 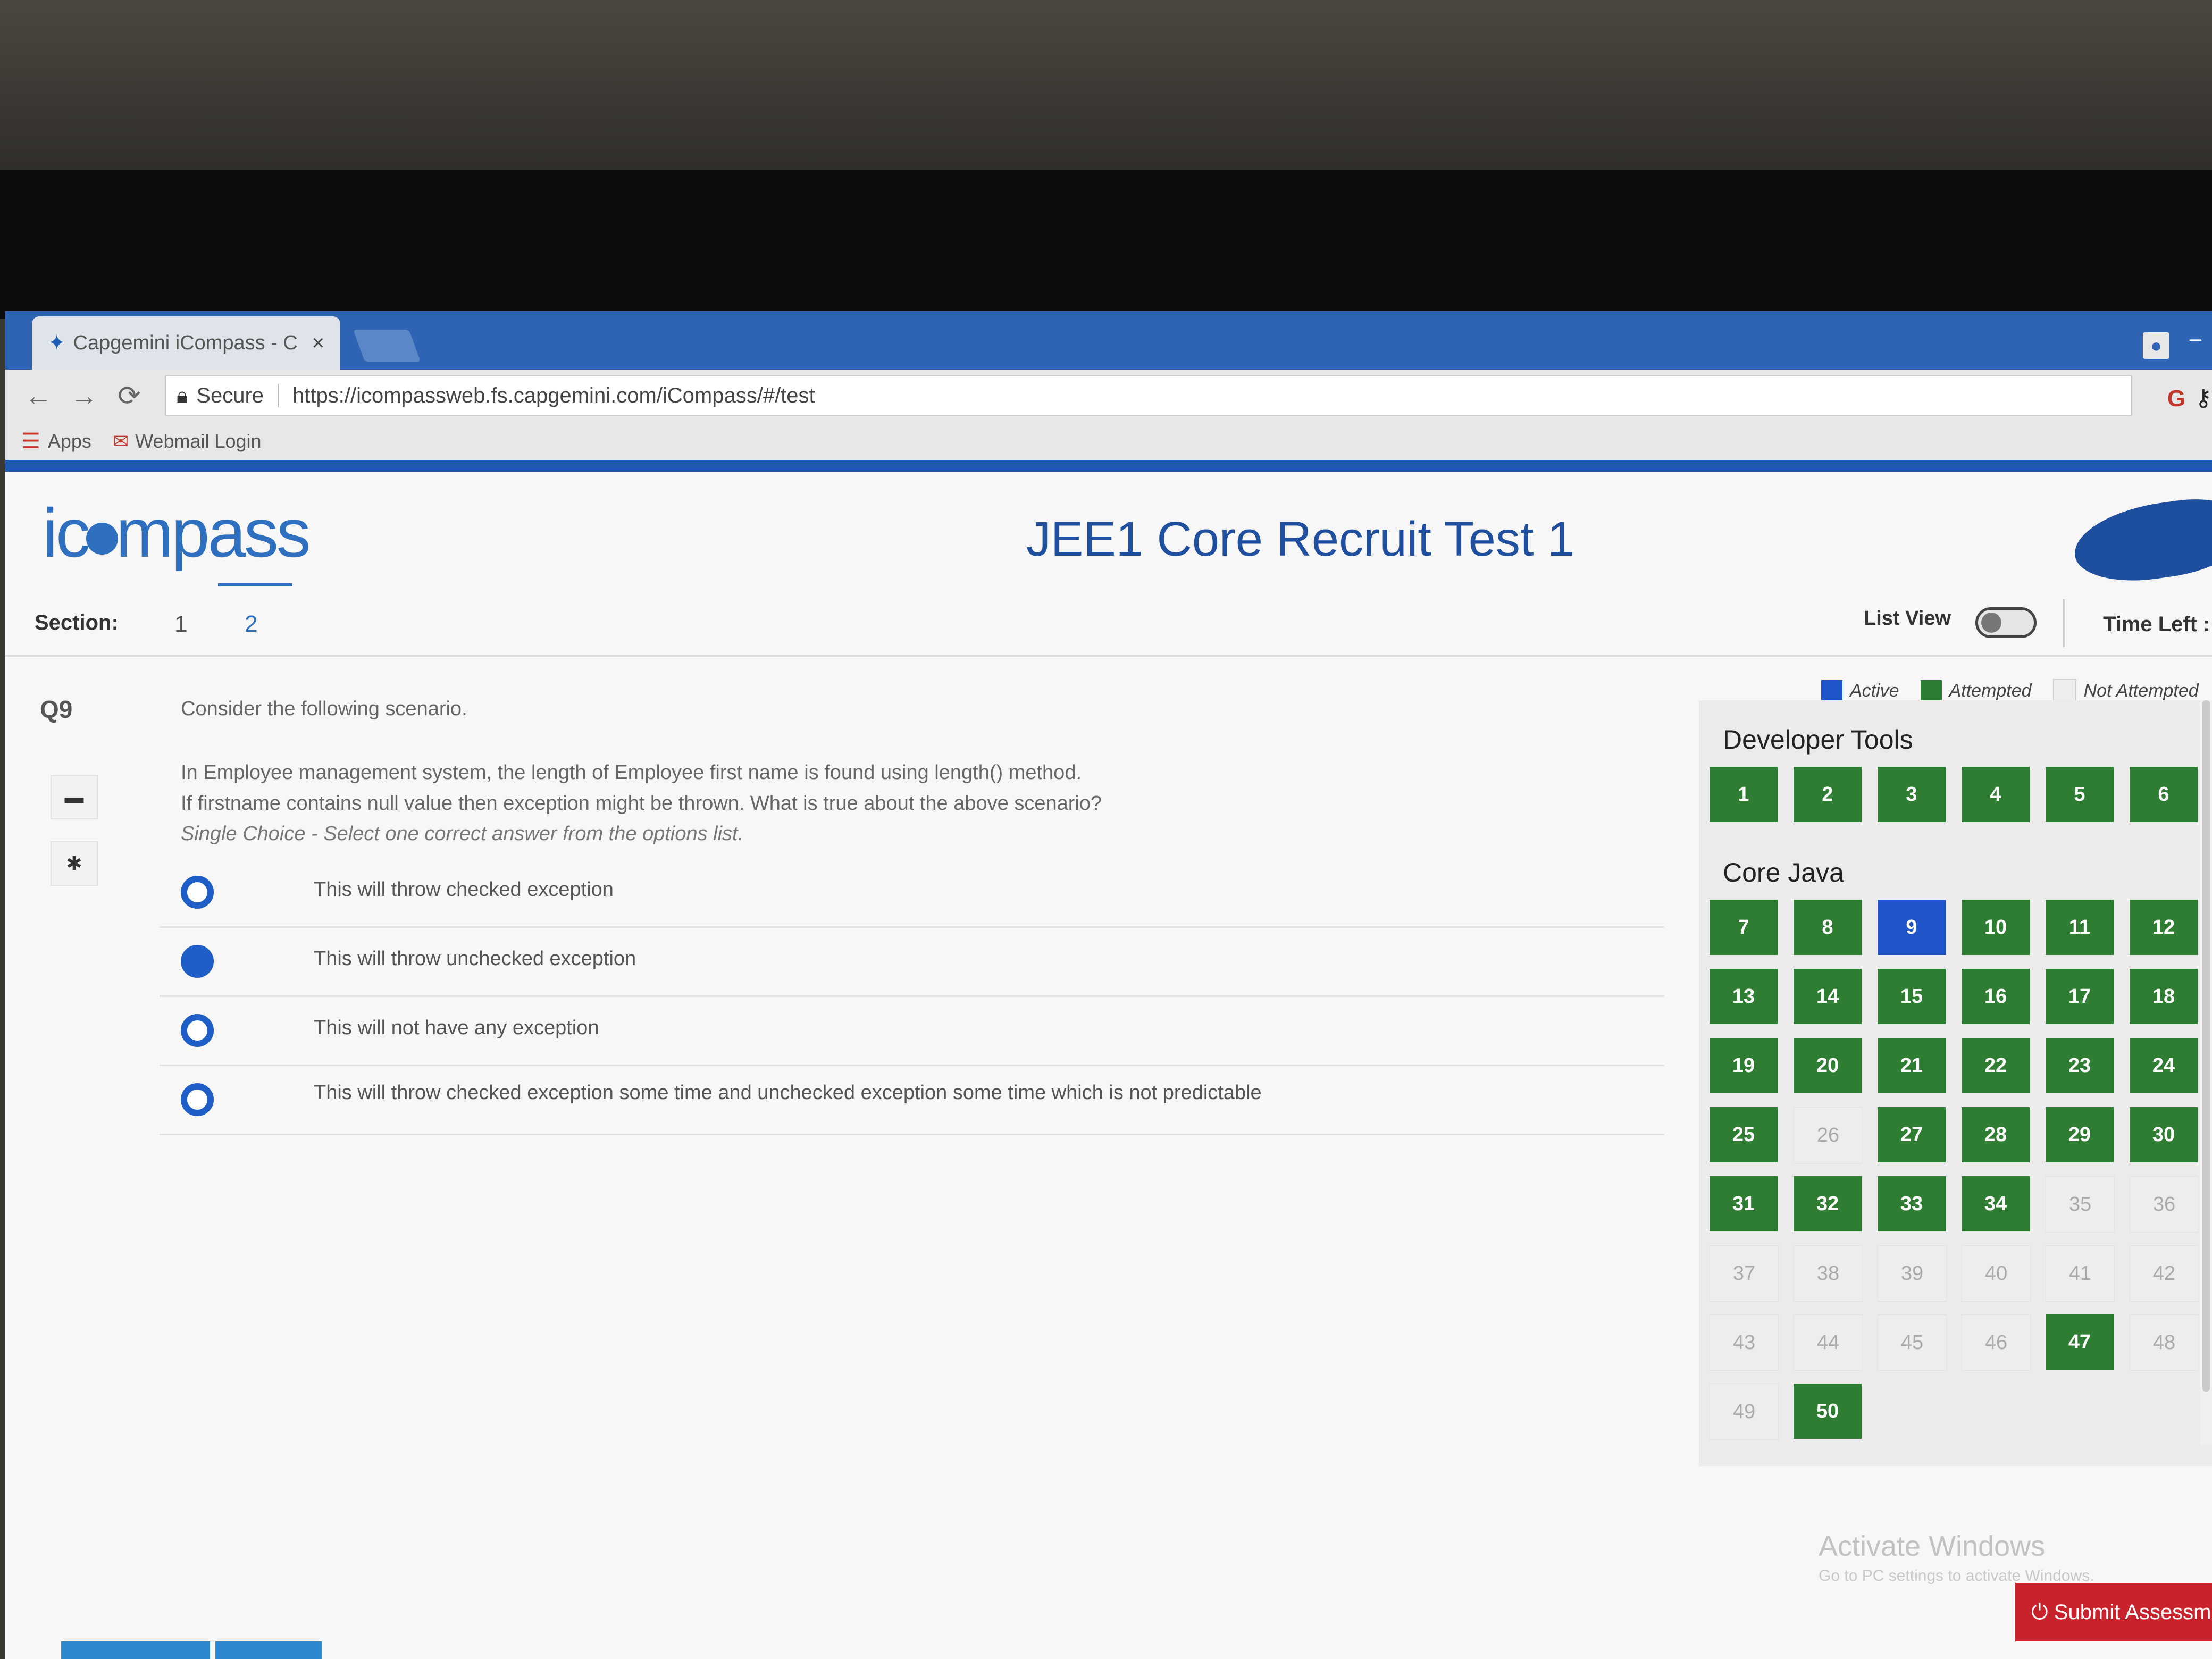 I want to click on legend-not-attempted-label: Not Attempted, so click(x=2141, y=690).